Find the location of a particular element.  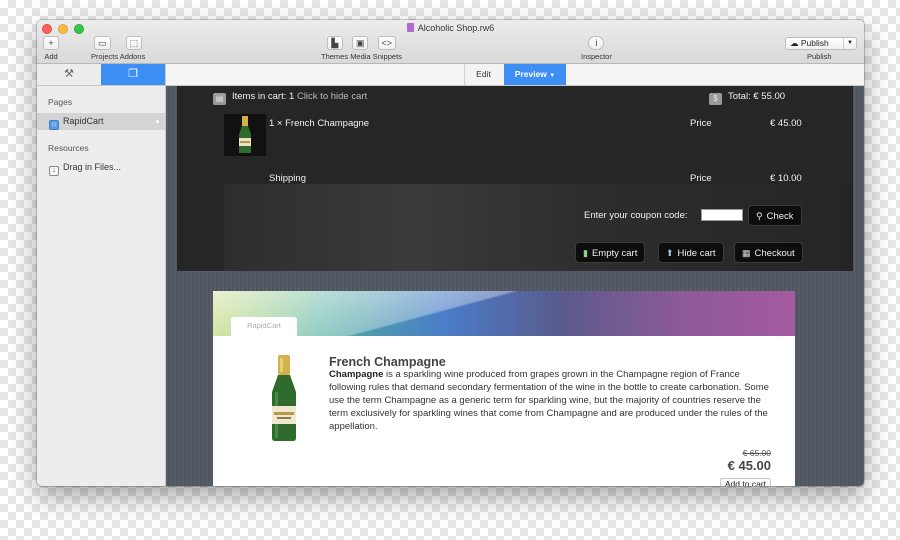

shipping-label: Shipping is located at coordinates (287, 178).